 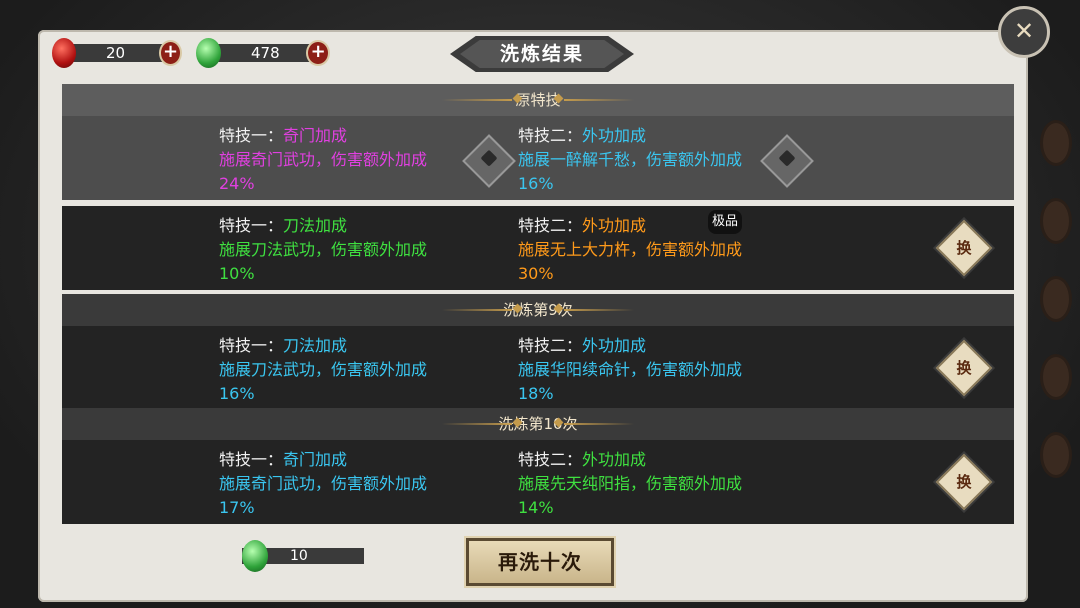 I want to click on add-red-gem-button: +, so click(x=170, y=53).